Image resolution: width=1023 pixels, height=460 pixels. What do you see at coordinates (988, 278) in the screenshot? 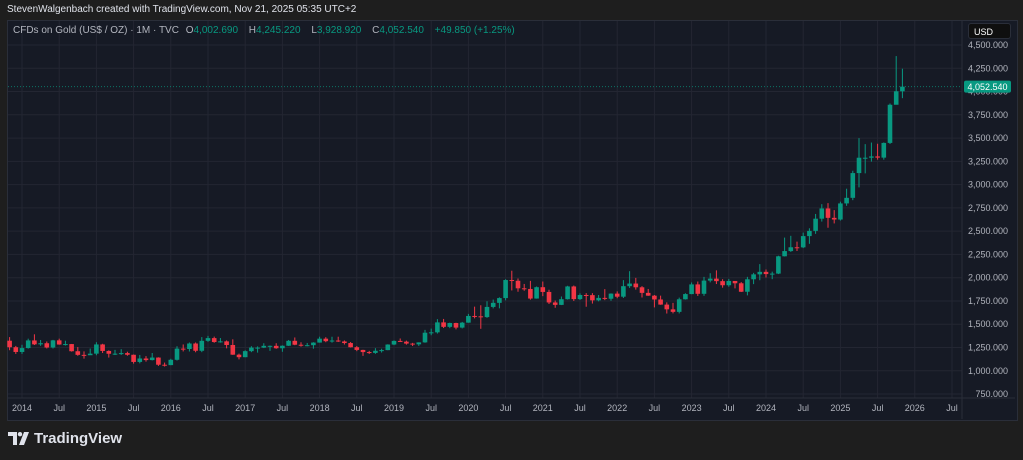
I see `y-tick-label: 2,000.000` at bounding box center [988, 278].